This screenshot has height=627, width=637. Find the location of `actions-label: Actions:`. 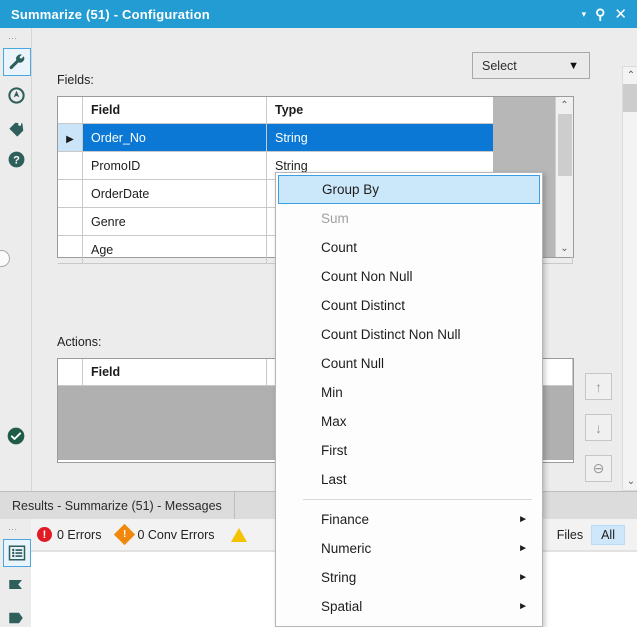

actions-label: Actions: is located at coordinates (79, 342).